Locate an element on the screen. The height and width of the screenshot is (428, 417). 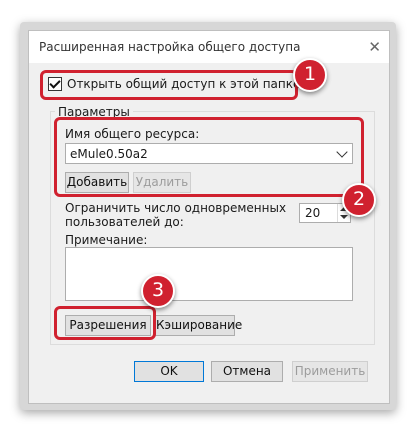
highlight-share-checkbox is located at coordinates (169, 85).